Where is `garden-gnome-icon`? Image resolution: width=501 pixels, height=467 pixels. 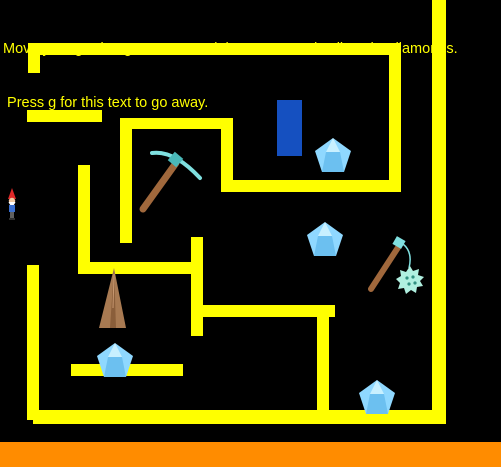
garden-gnome-icon is located at coordinates (12, 204).